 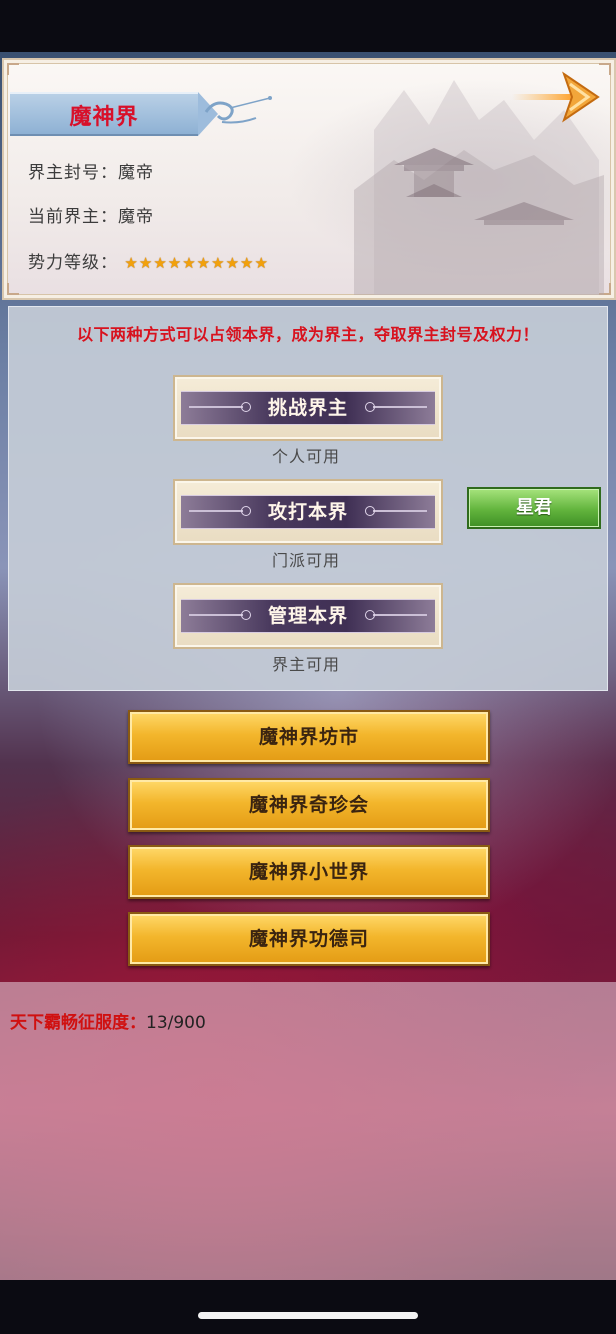 I want to click on realm-title-label: 界主封号：, so click(x=73, y=173).